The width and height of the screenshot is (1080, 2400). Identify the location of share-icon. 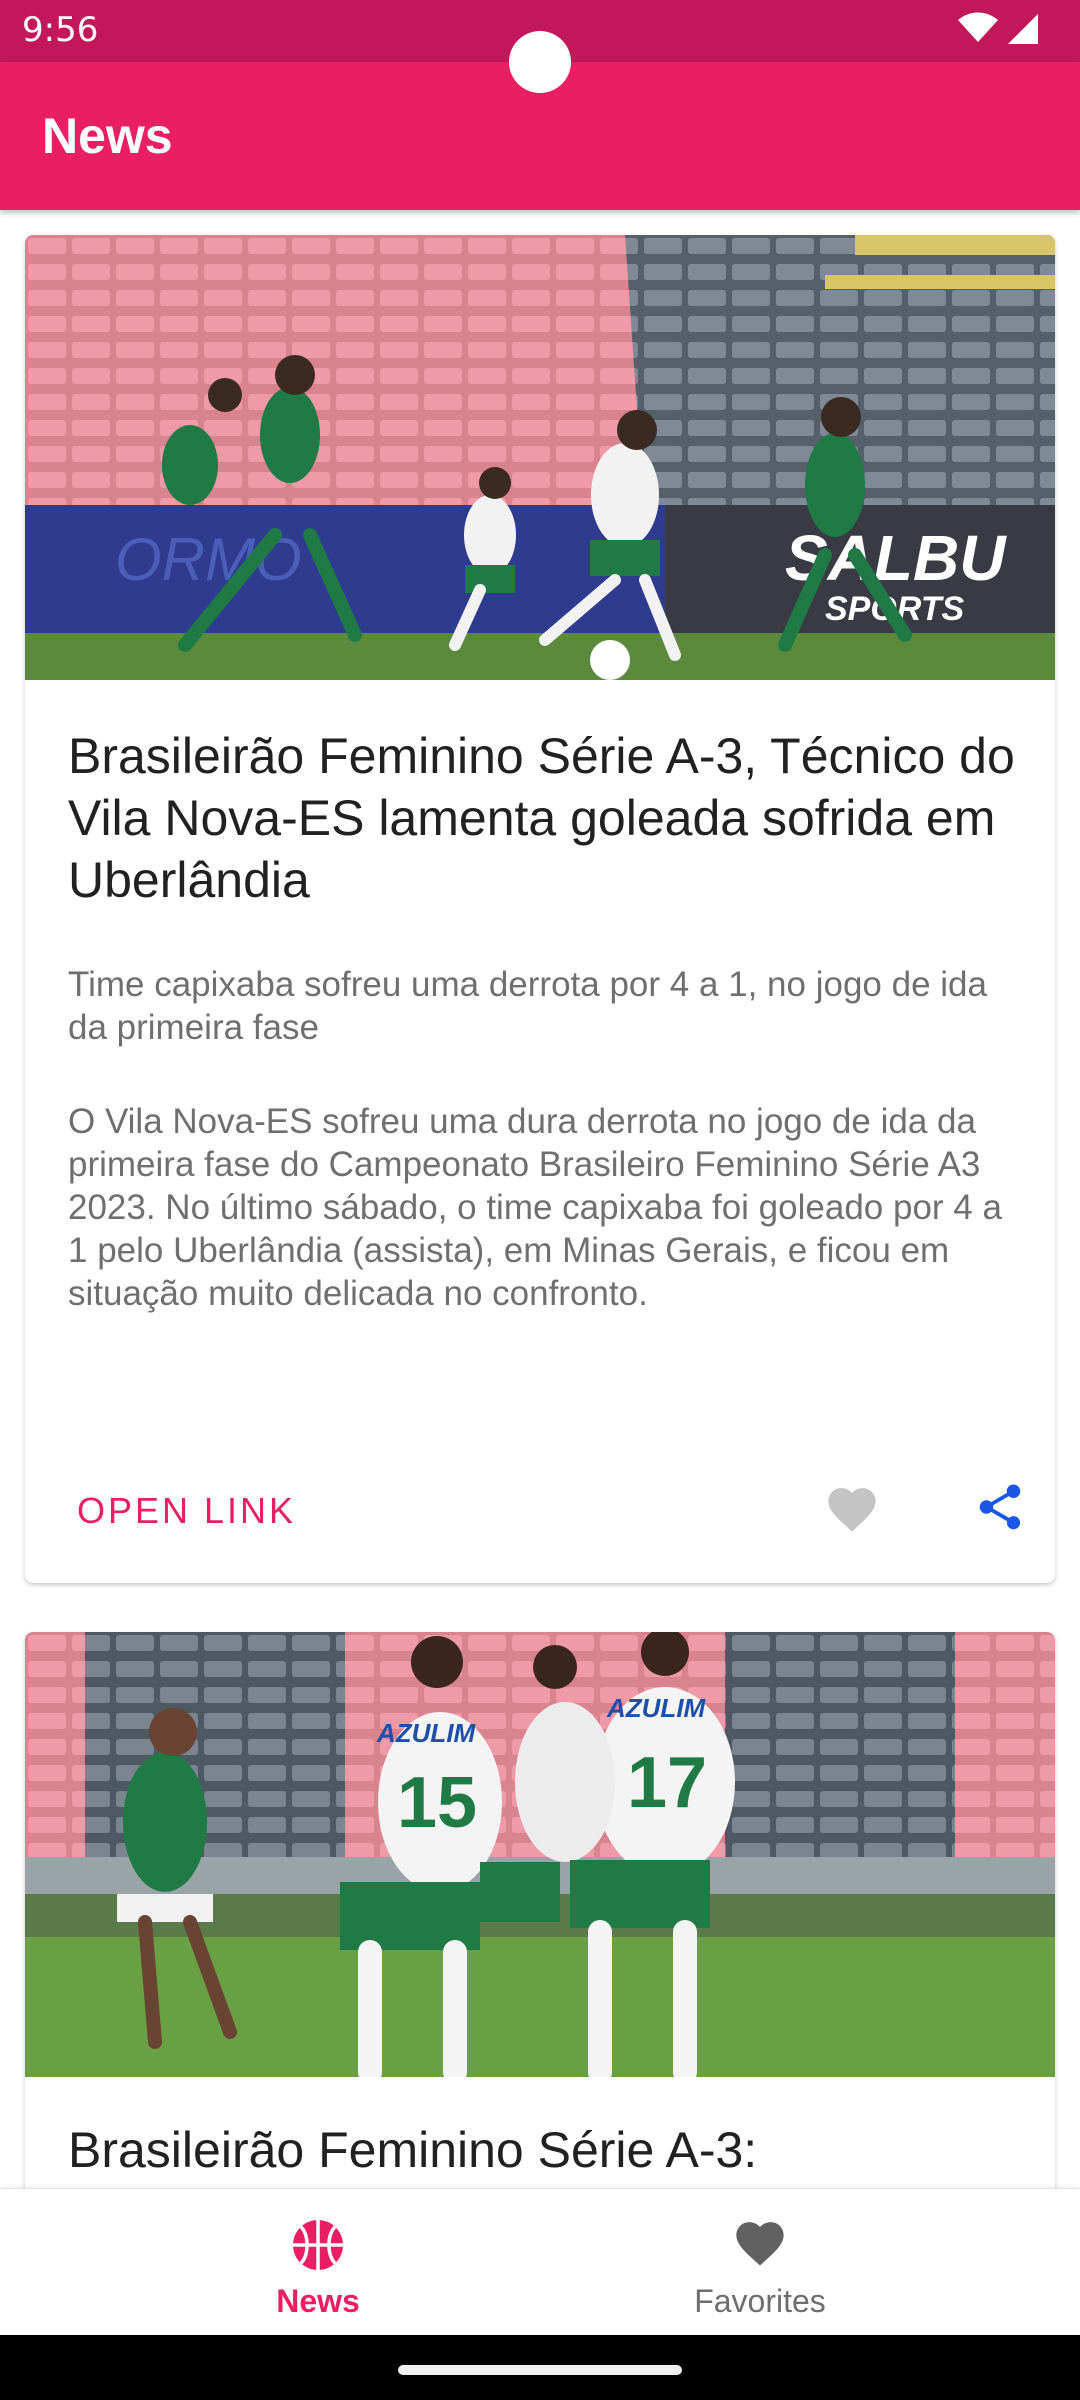
(1000, 1507).